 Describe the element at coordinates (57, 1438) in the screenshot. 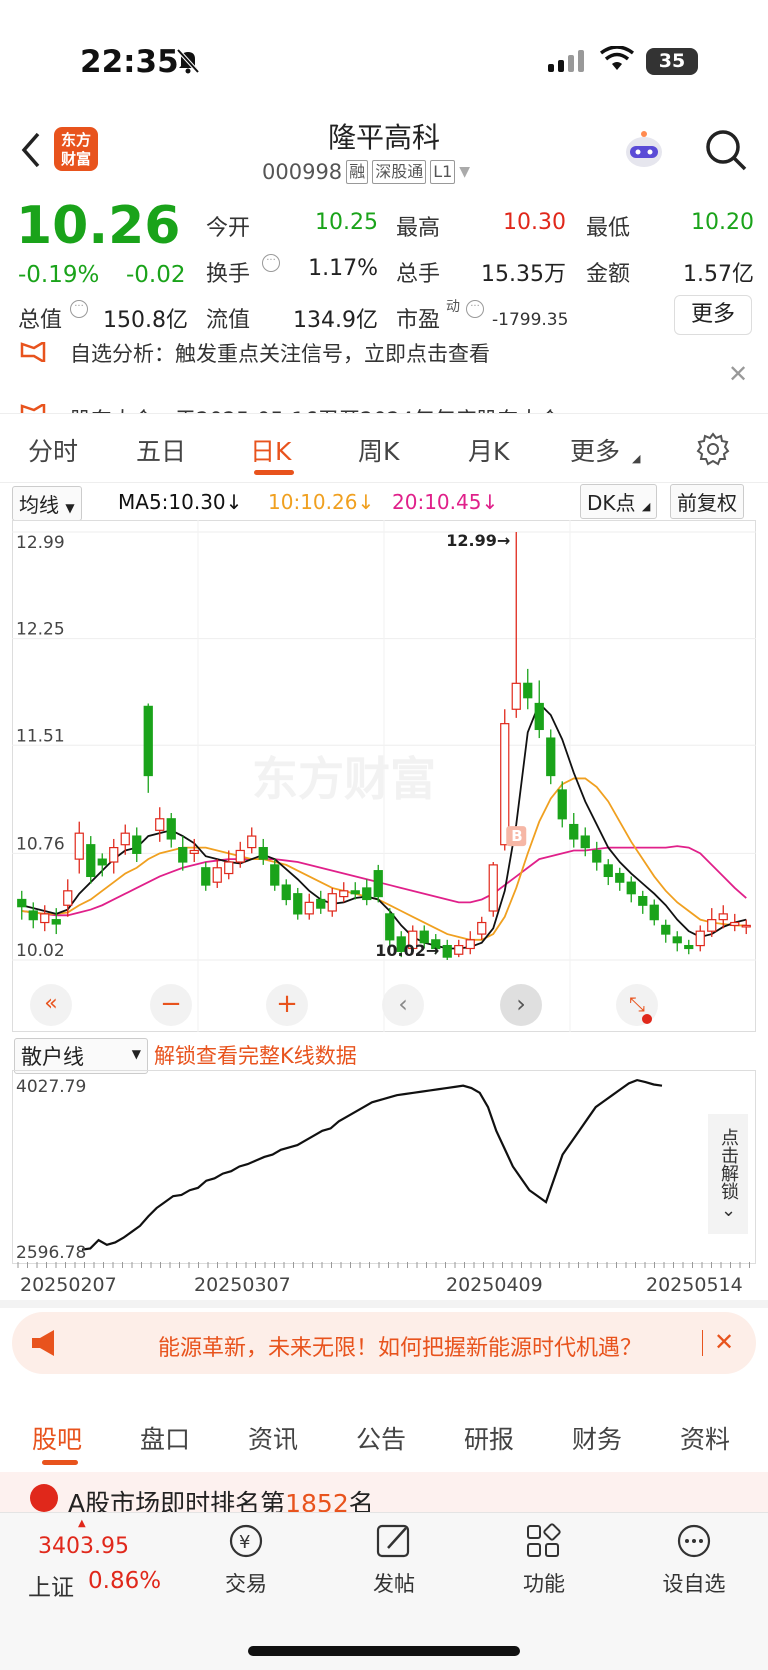

I see `tab-forum: 股吧` at that location.